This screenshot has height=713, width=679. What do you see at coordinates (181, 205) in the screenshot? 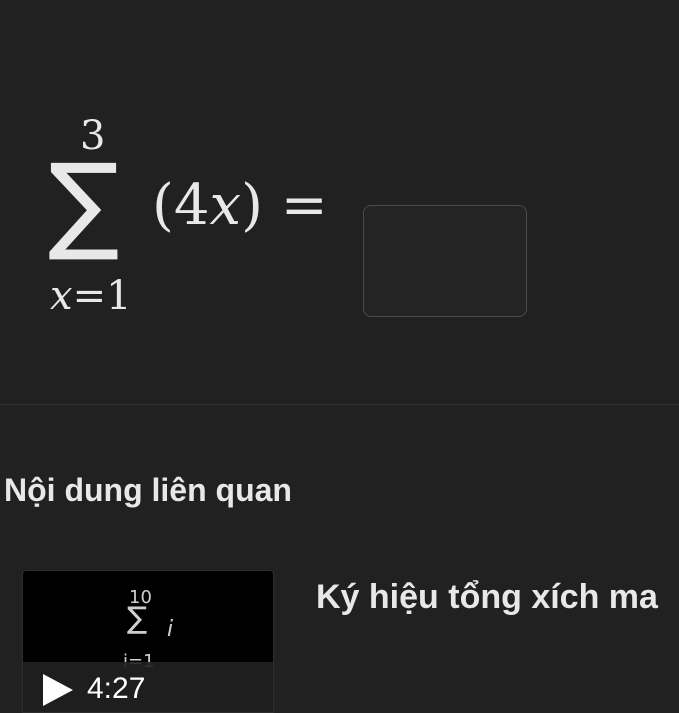
I see `expression-open: (4` at bounding box center [181, 205].